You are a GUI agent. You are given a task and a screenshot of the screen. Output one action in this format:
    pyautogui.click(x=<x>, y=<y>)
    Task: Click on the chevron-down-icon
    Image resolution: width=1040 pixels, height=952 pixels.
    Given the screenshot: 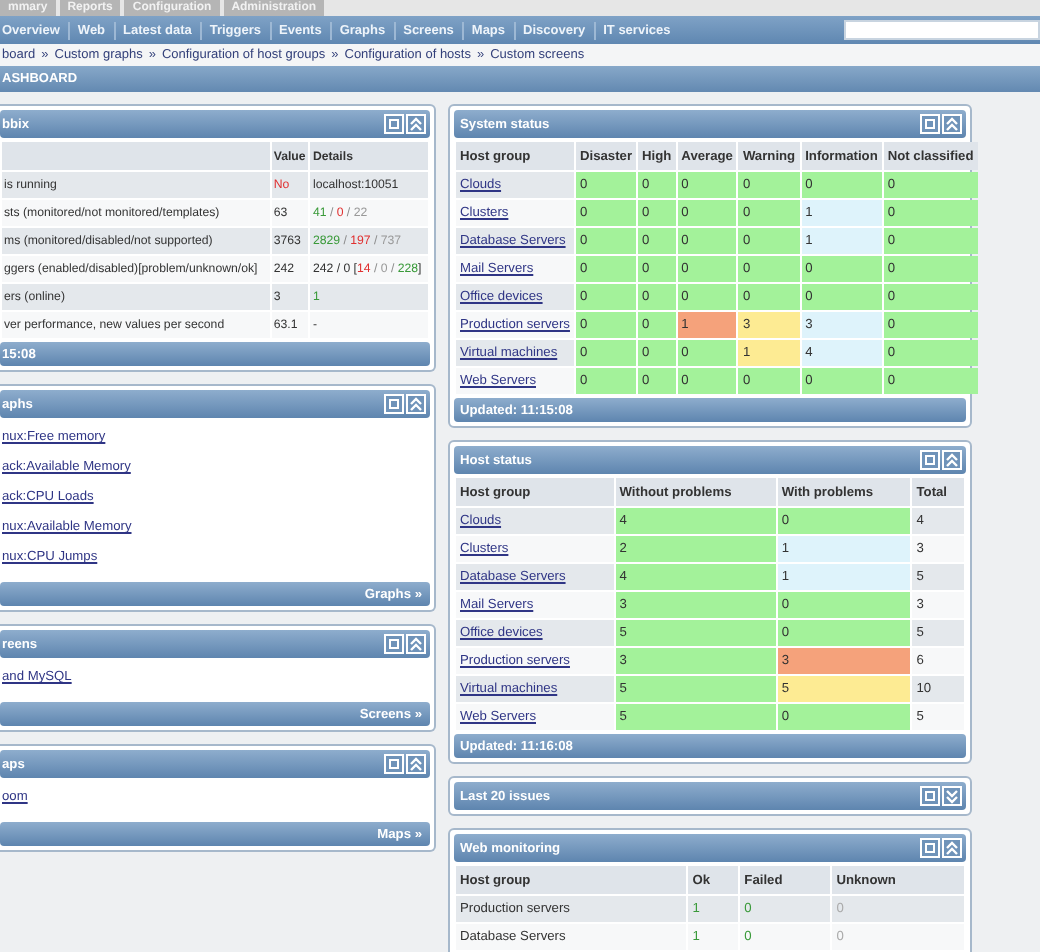 What is the action you would take?
    pyautogui.click(x=952, y=796)
    